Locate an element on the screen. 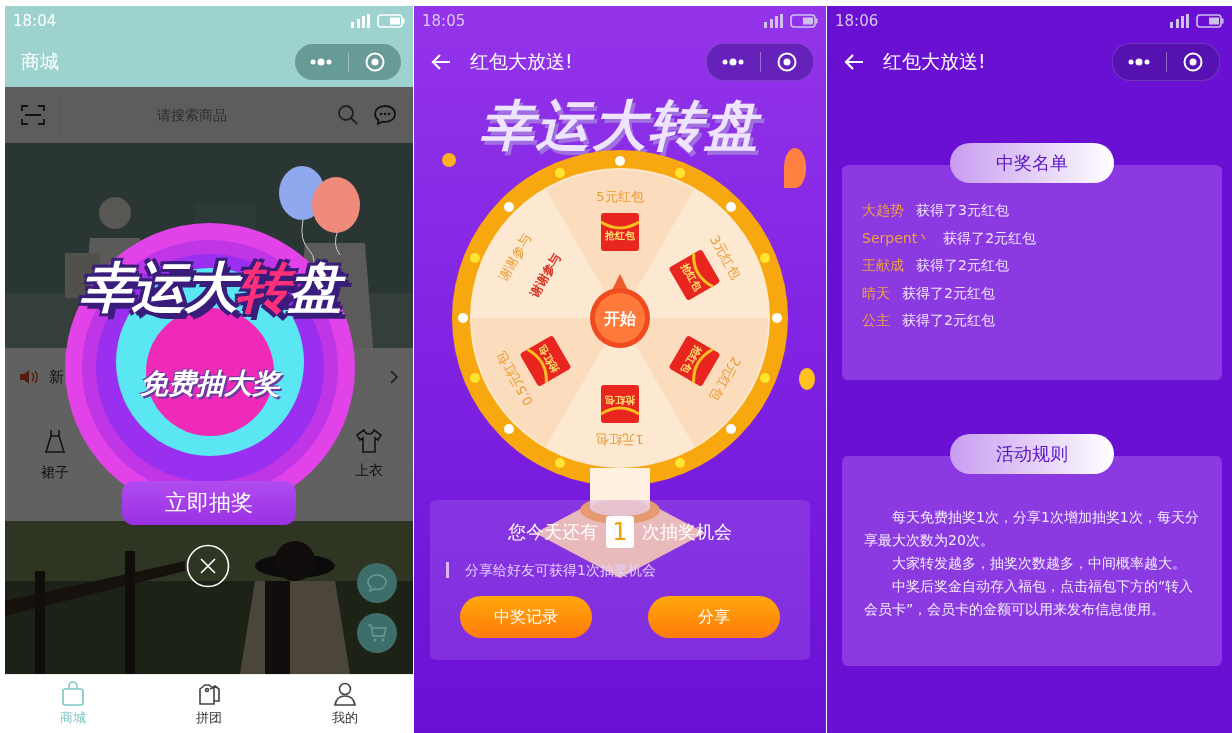 The height and width of the screenshot is (733, 1232). scan-icon is located at coordinates (33, 115).